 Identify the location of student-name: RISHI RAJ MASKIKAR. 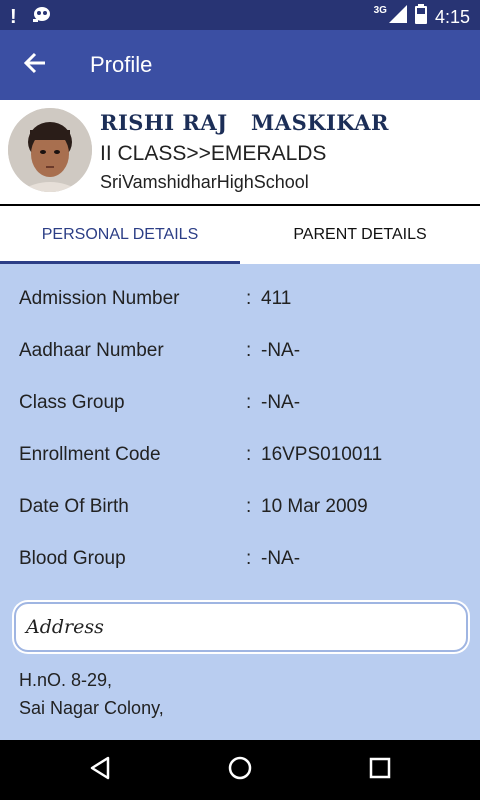
(244, 122).